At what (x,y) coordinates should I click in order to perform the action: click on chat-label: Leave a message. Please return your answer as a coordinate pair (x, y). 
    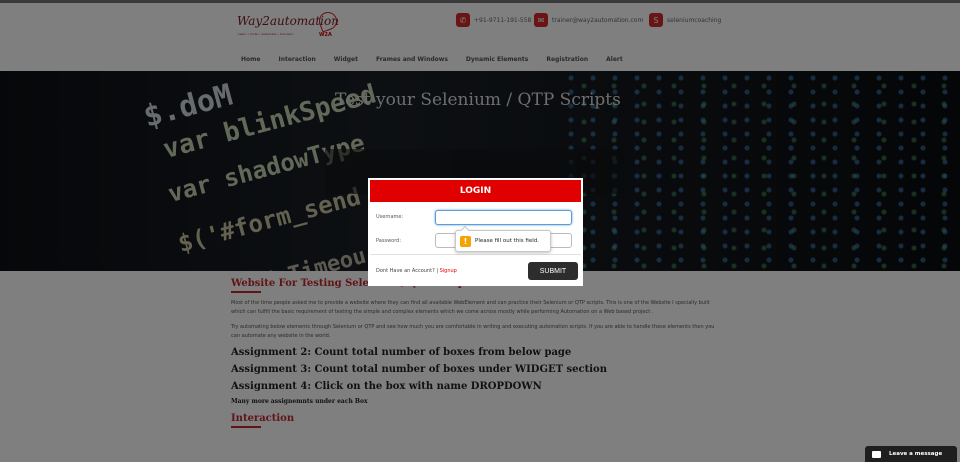
    Looking at the image, I should click on (915, 454).